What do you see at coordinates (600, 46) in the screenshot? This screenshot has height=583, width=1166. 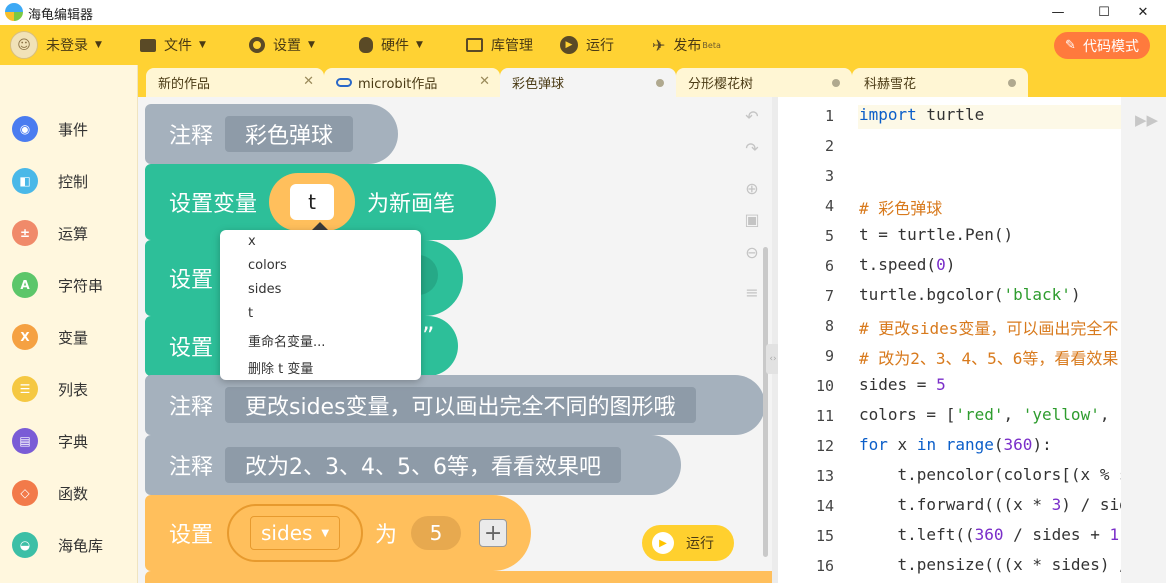 I see `run-menu-label: 运行` at bounding box center [600, 46].